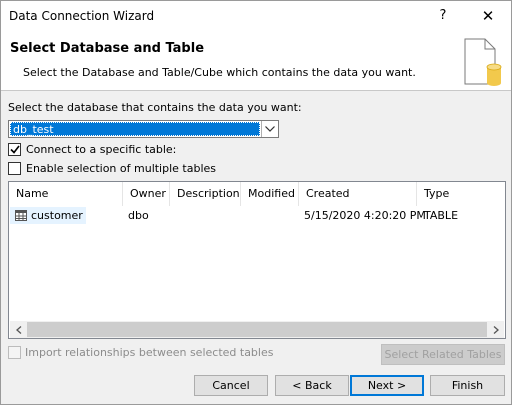  I want to click on column-header-name: Name, so click(66, 194).